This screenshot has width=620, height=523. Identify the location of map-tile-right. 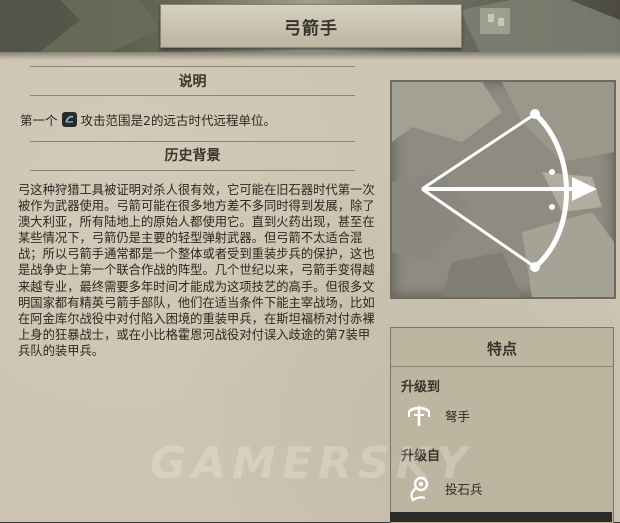
(540, 26).